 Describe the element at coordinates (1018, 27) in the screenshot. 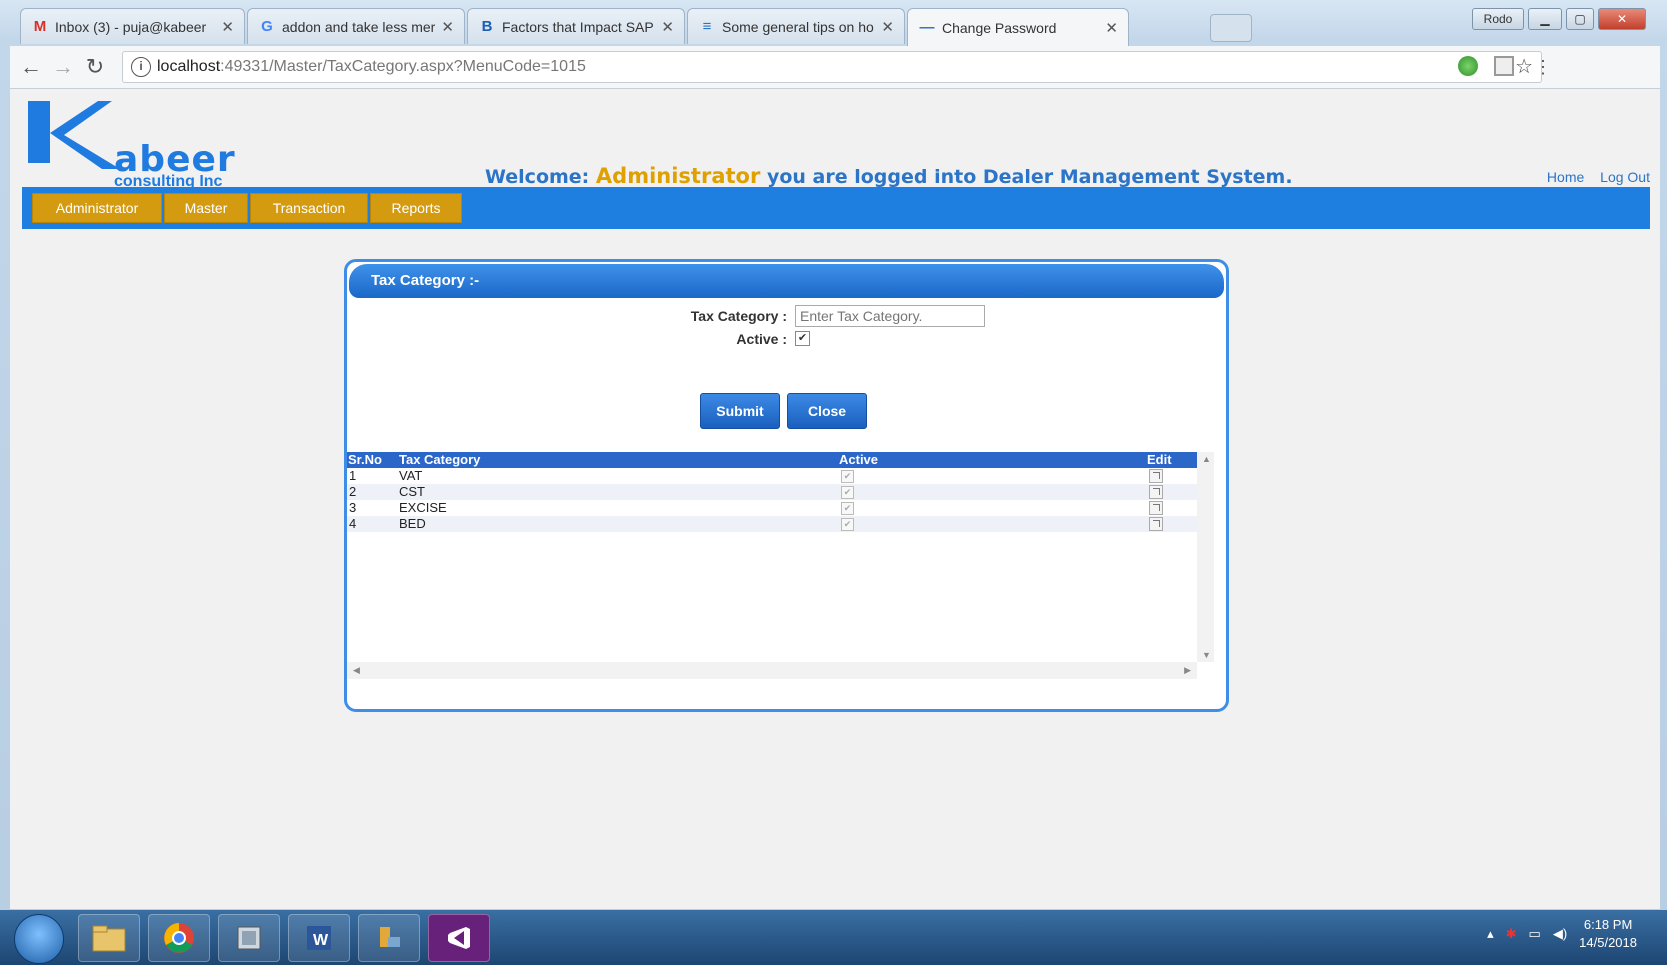

I see `tab-change-password: — Change Password ✕` at that location.